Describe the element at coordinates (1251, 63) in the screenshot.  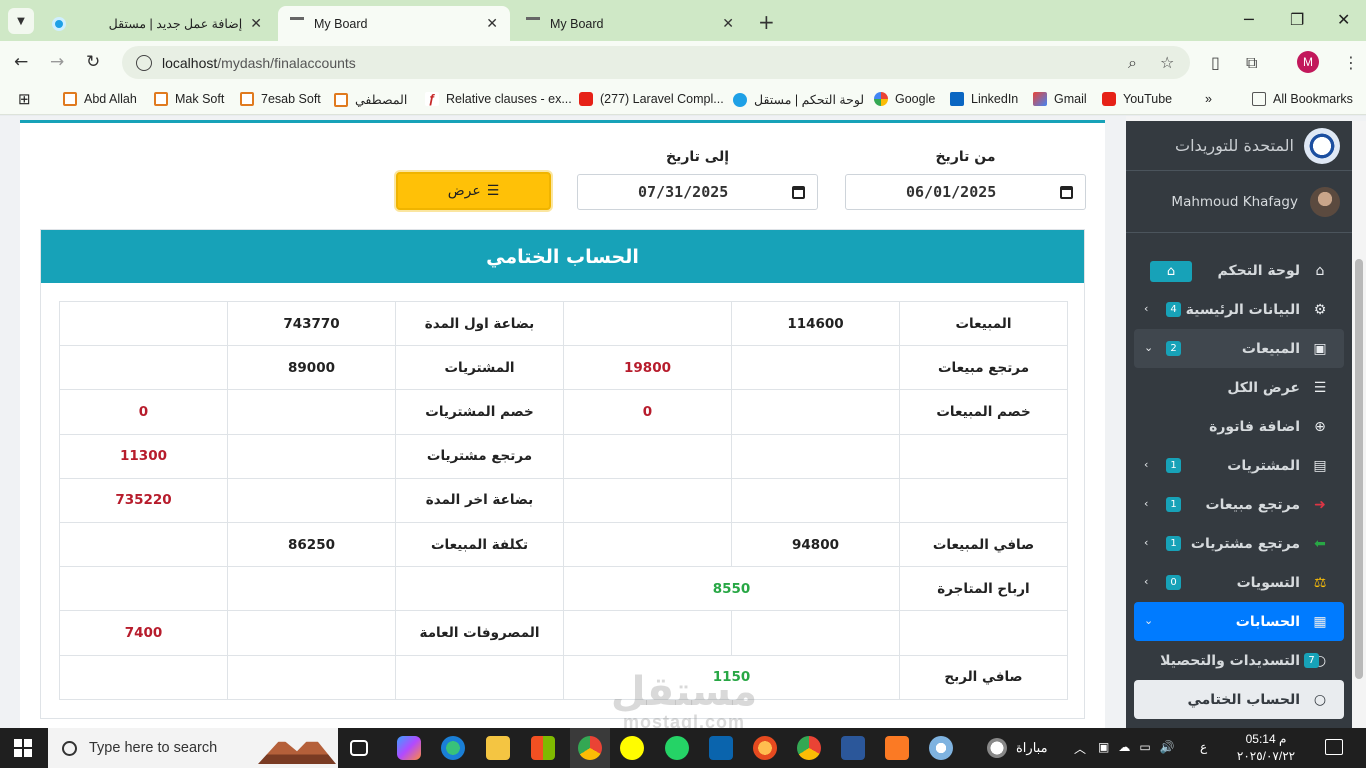
I see `extensions-icon: ⧉` at that location.